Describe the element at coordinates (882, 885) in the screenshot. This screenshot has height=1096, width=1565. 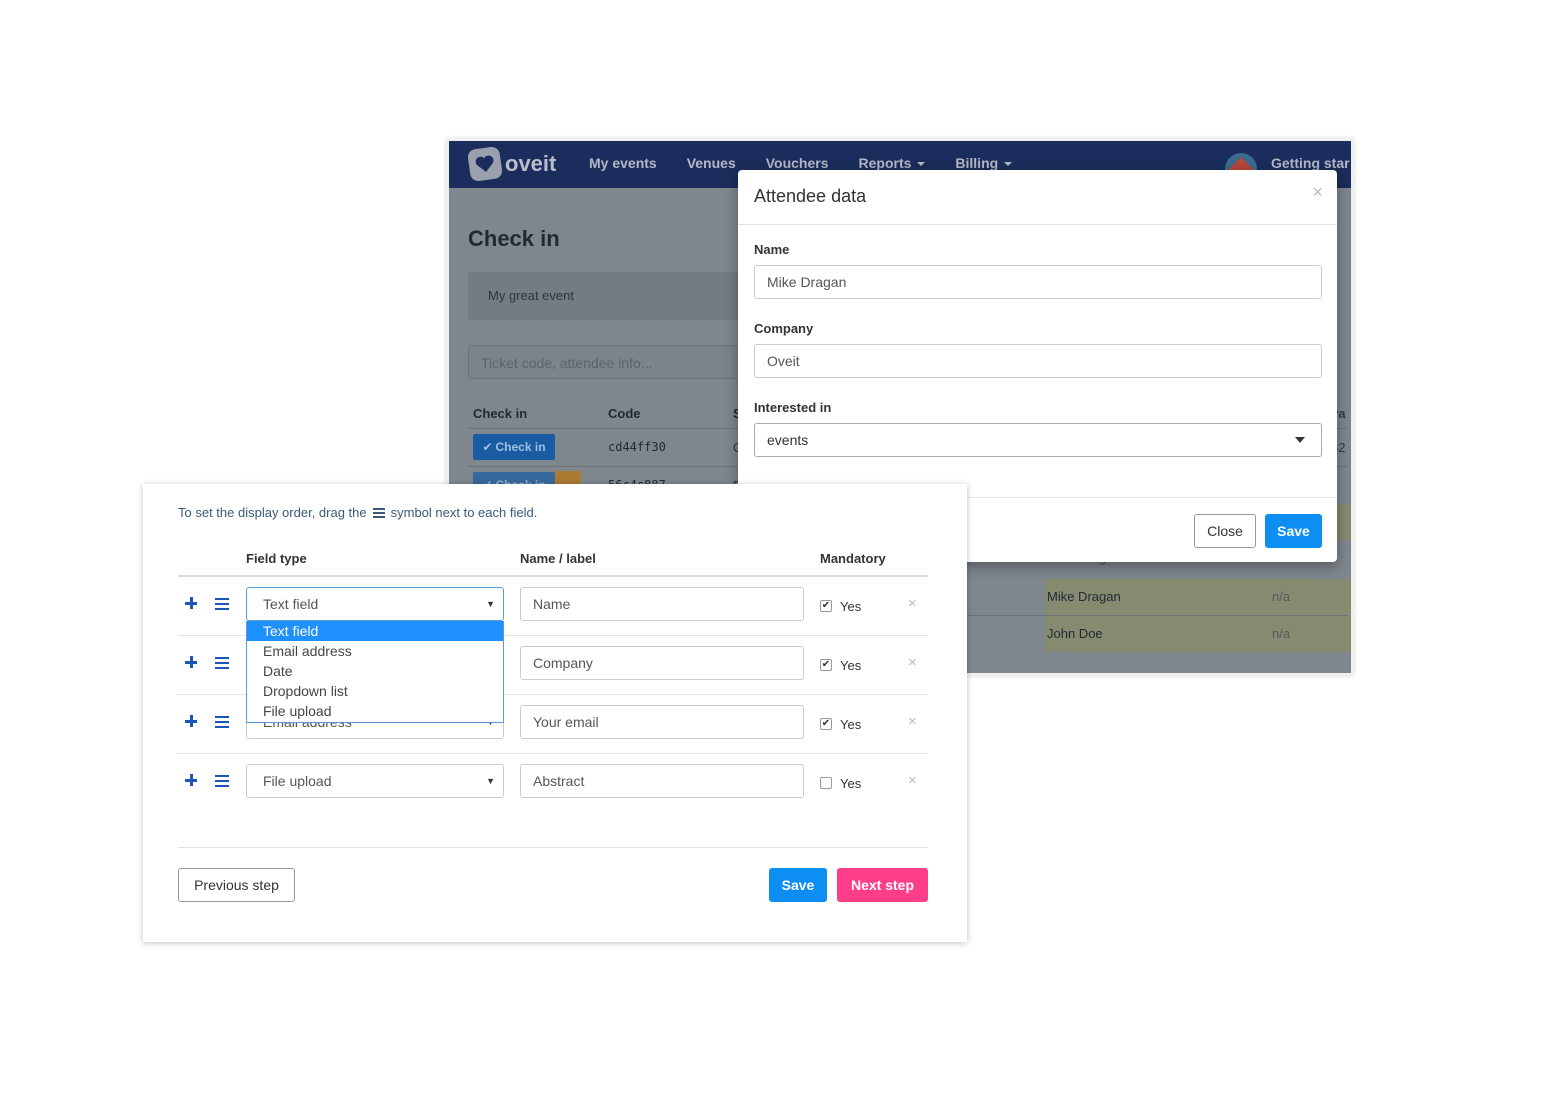
I see `next-step-button: Next step` at that location.